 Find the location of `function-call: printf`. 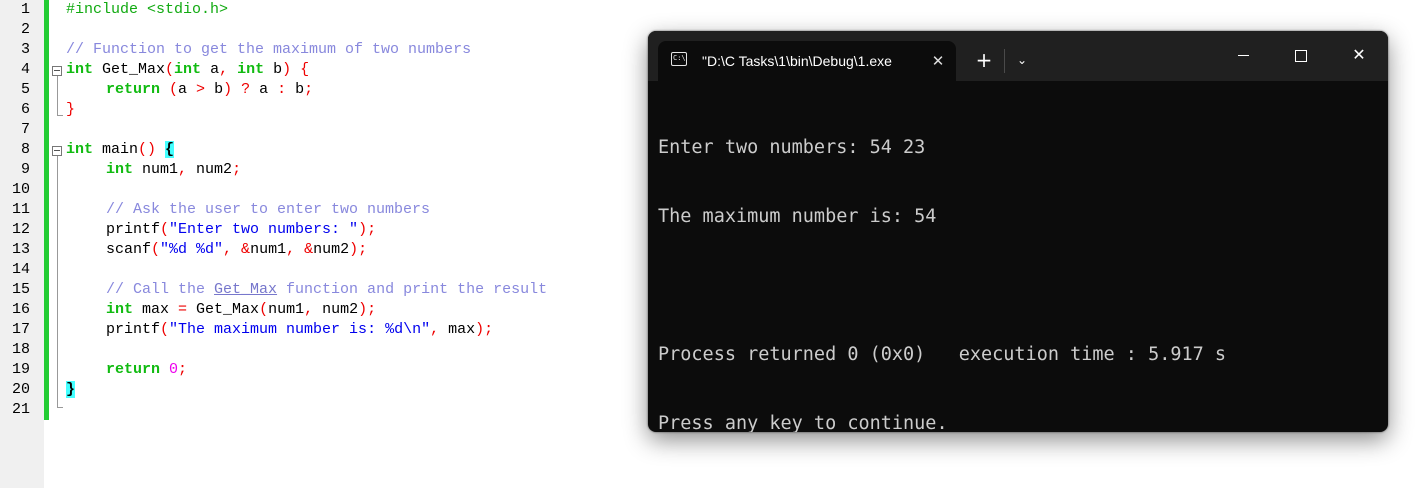

function-call: printf is located at coordinates (133, 229).